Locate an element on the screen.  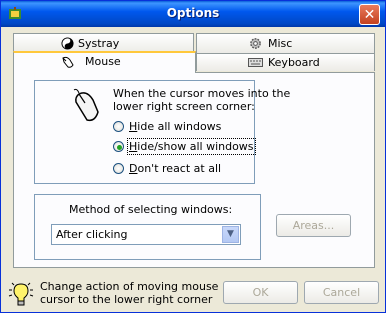
title-bar: Options ✕ is located at coordinates (193, 14).